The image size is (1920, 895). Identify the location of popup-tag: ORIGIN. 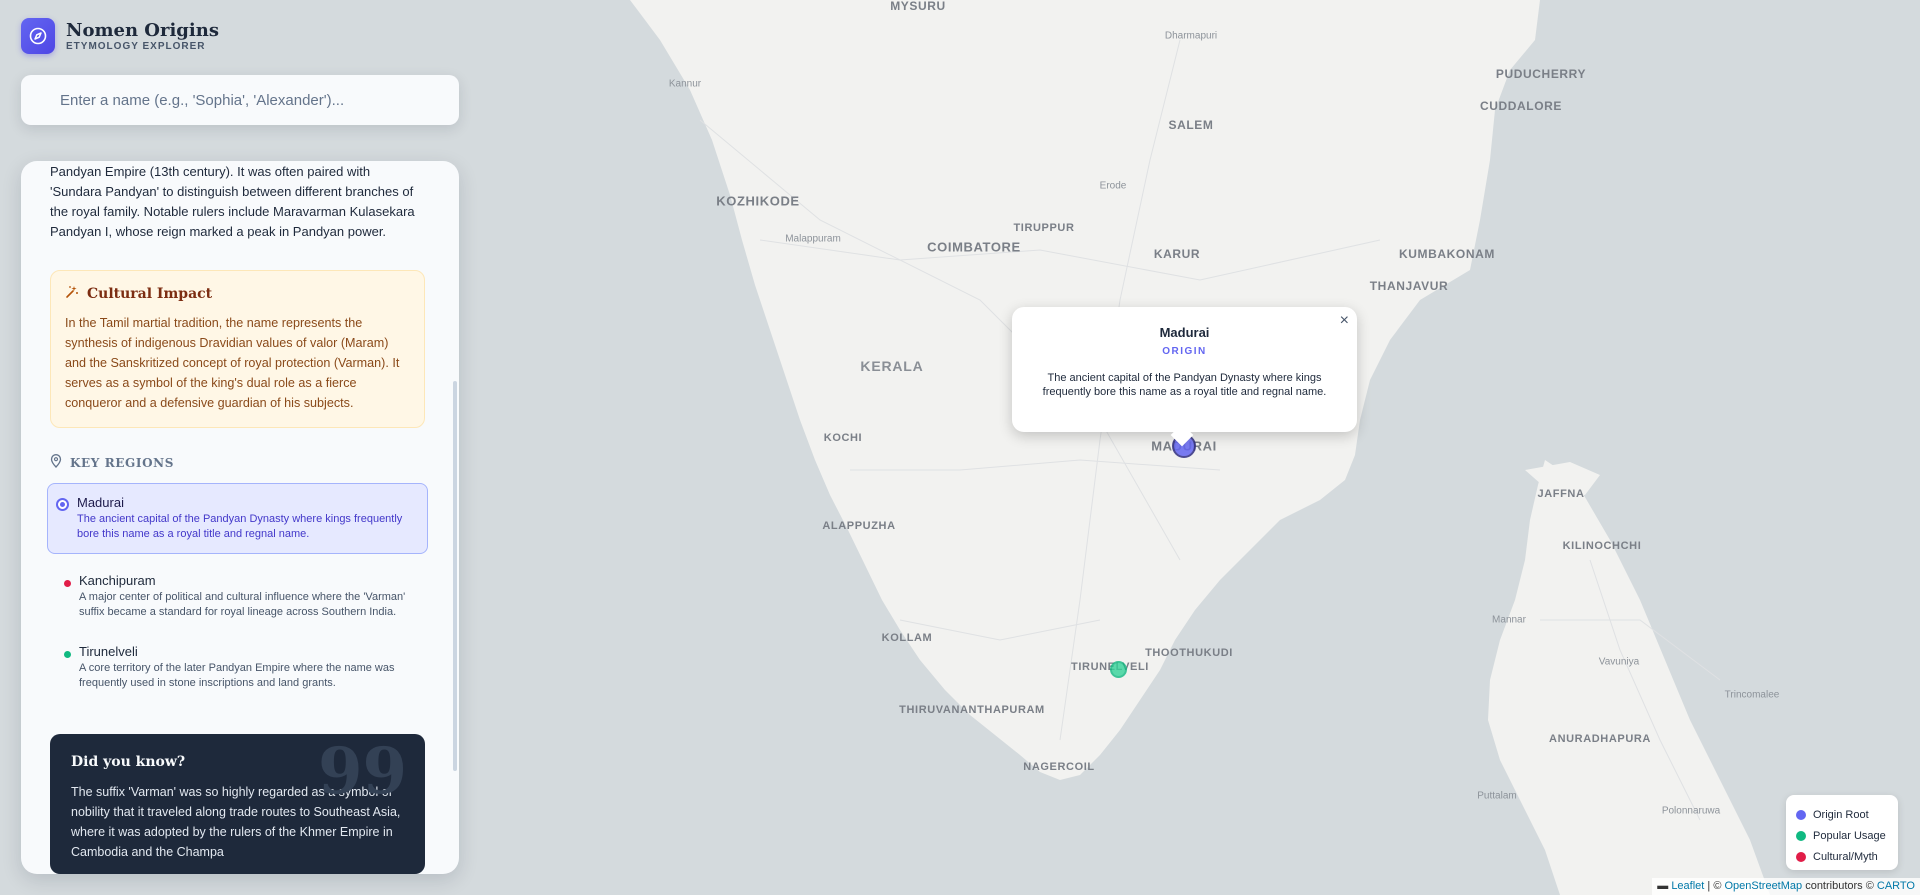
(1184, 351).